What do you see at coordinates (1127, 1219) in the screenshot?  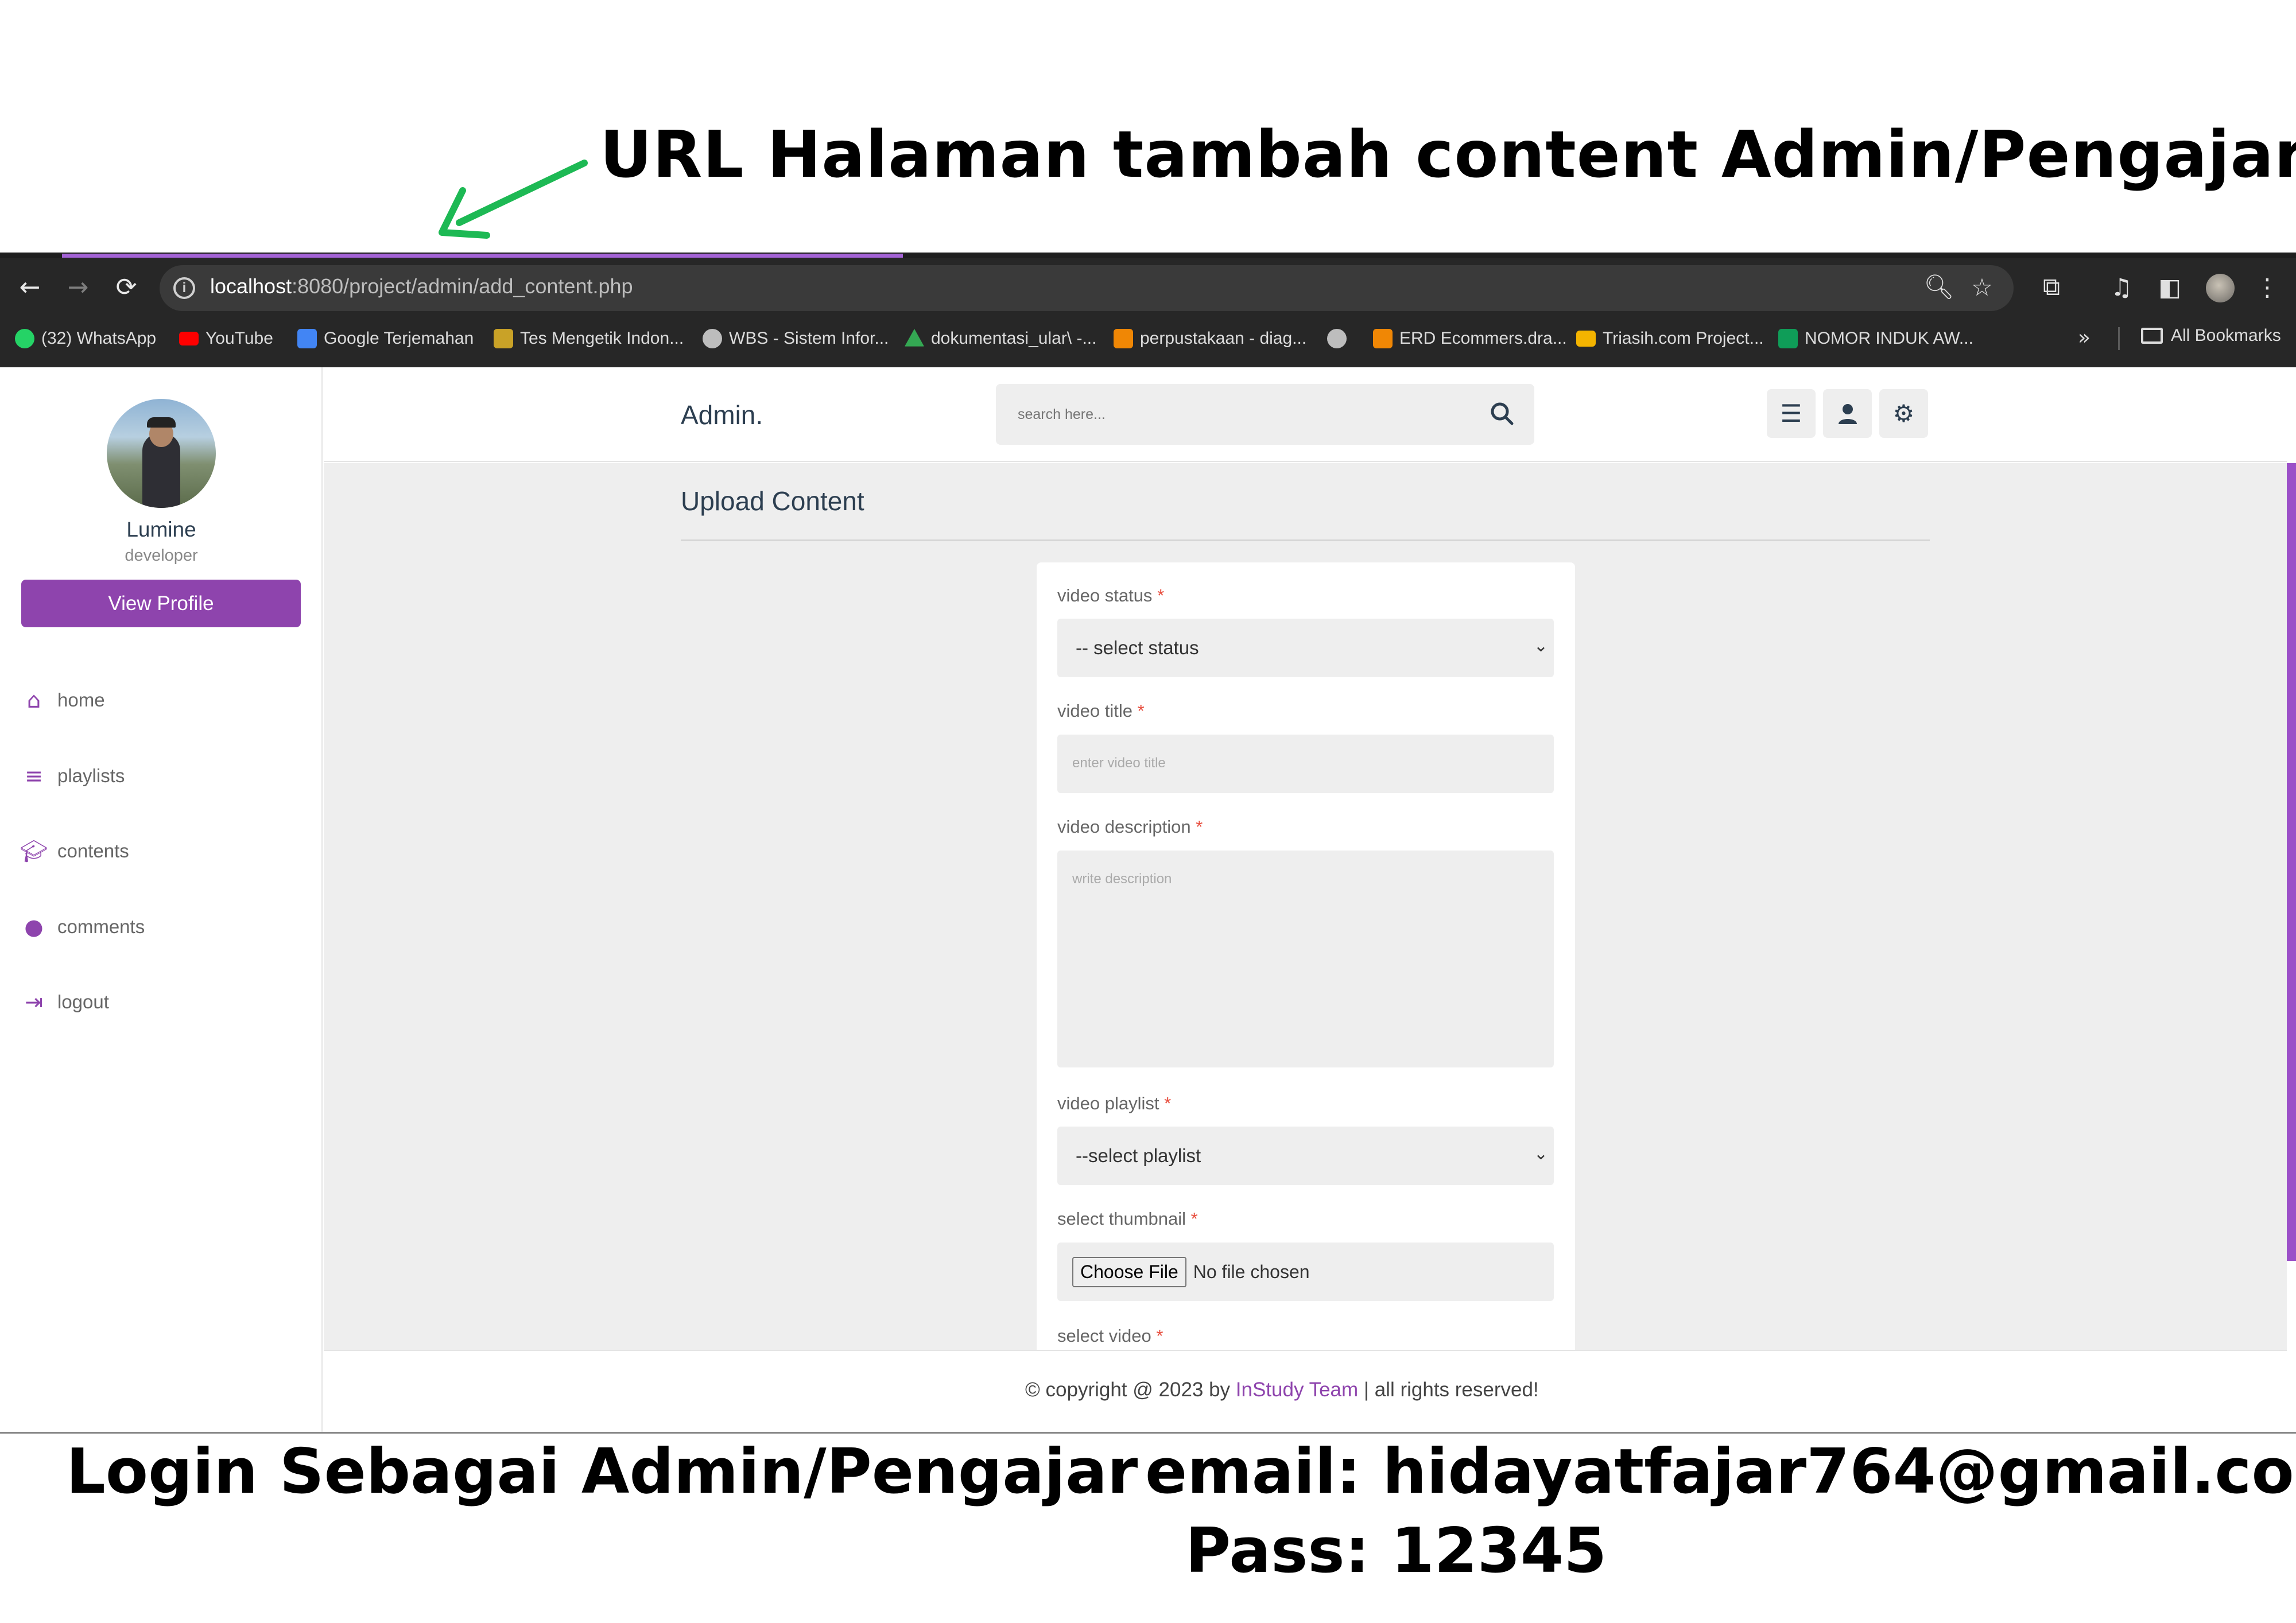 I see `select-thumbnail-label: select thumbnail *` at bounding box center [1127, 1219].